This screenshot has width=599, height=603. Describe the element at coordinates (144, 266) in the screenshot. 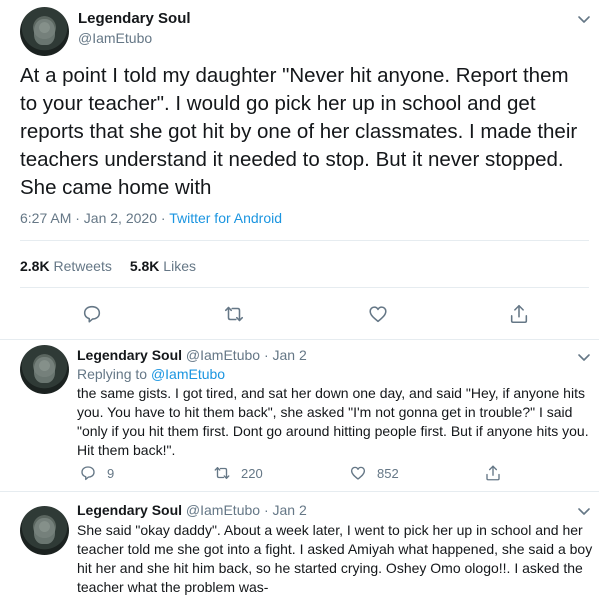

I see `likes-count: 5.8K` at that location.